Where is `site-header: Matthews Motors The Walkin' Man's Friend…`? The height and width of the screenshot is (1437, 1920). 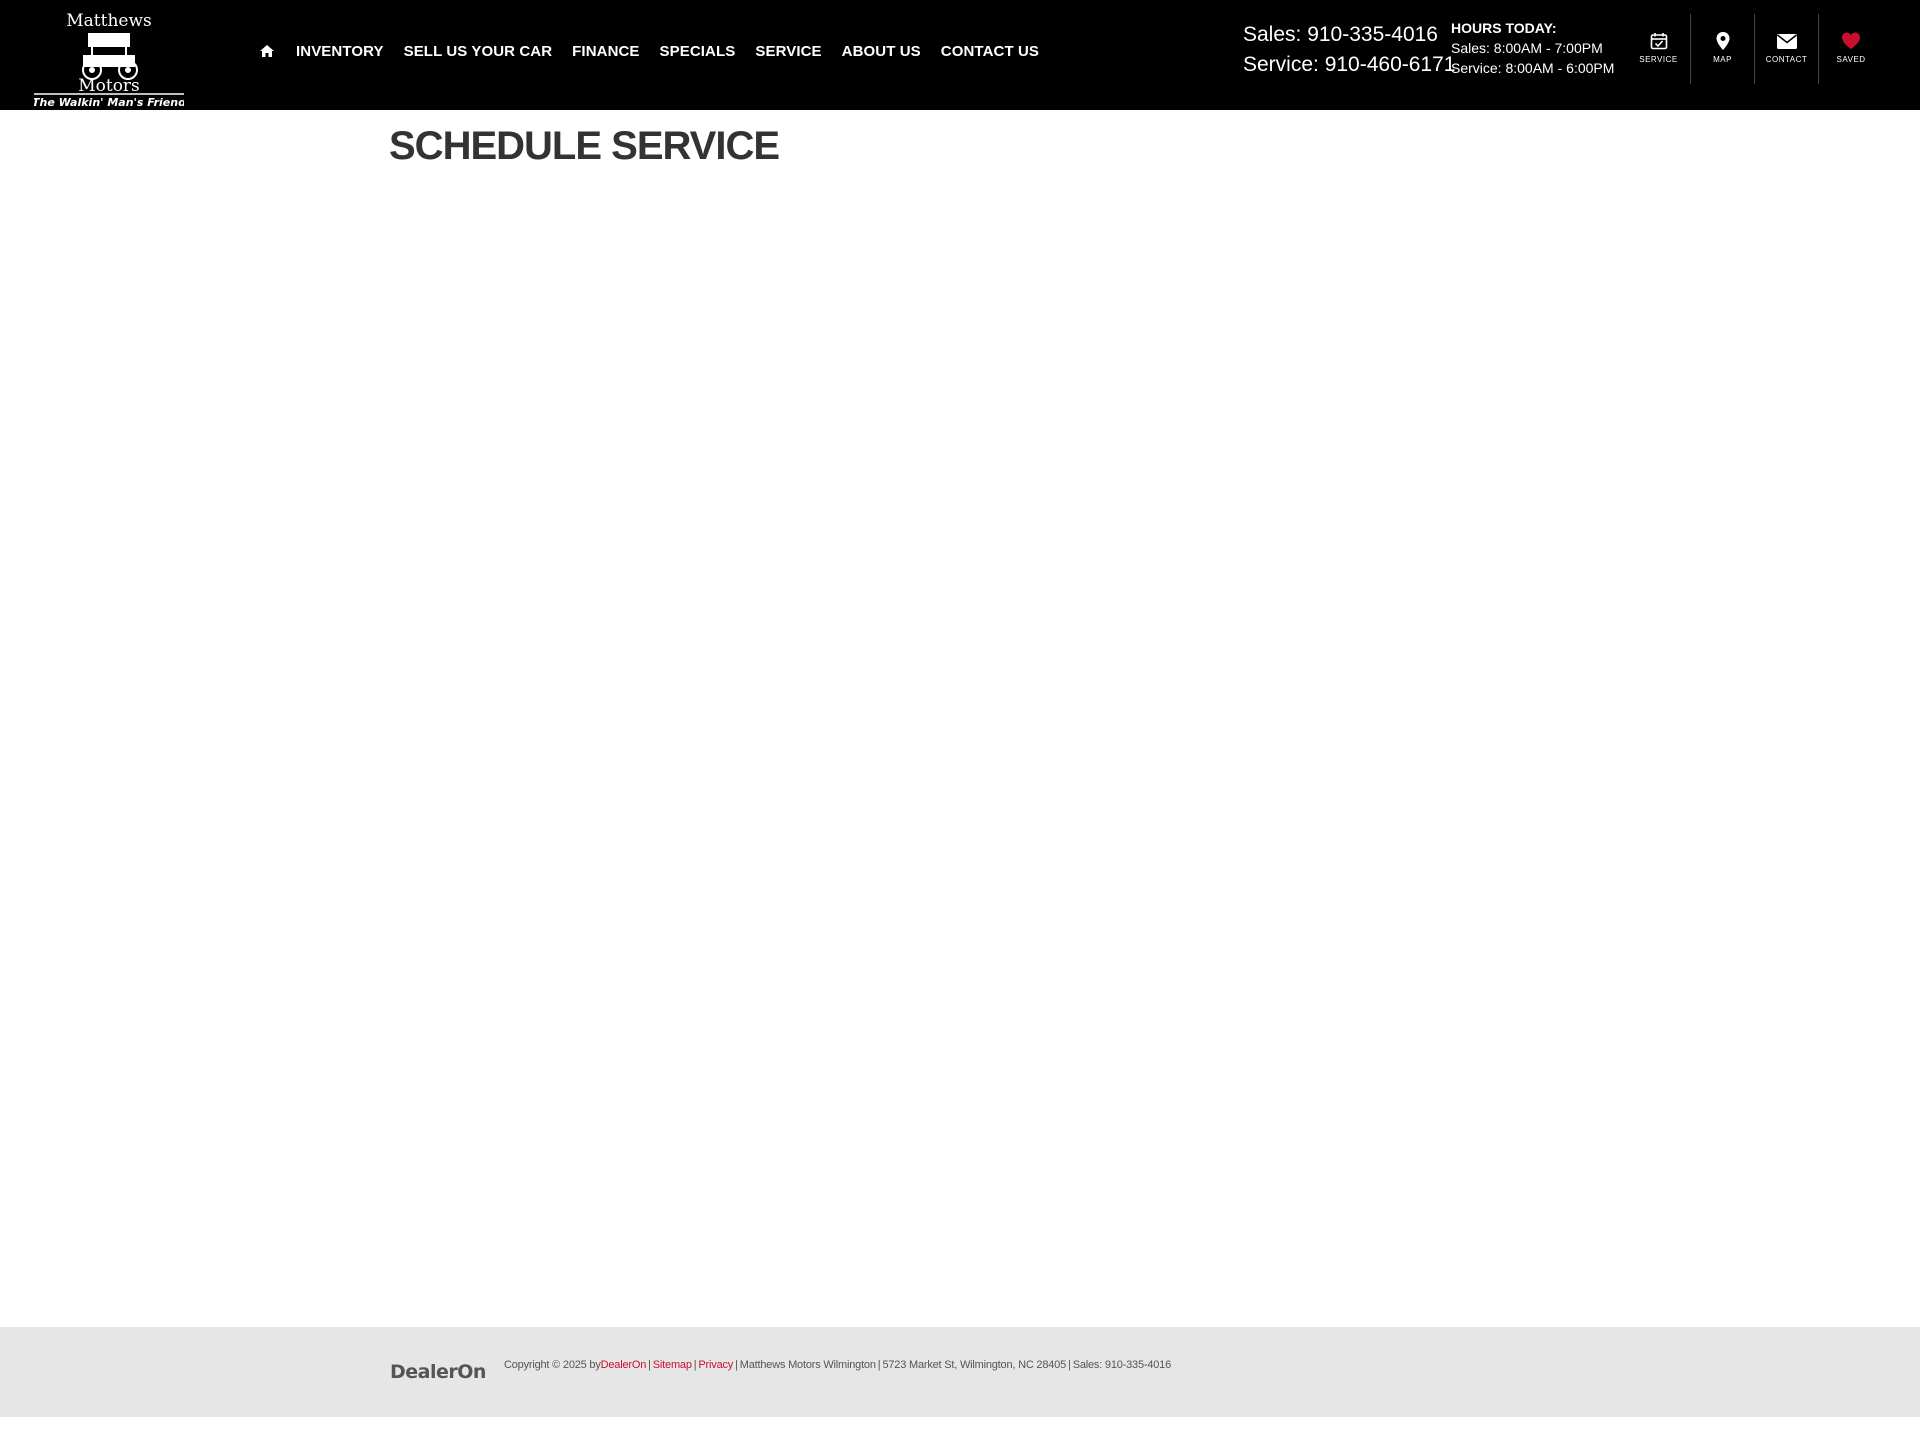 site-header: Matthews Motors The Walkin' Man's Friend… is located at coordinates (960, 55).